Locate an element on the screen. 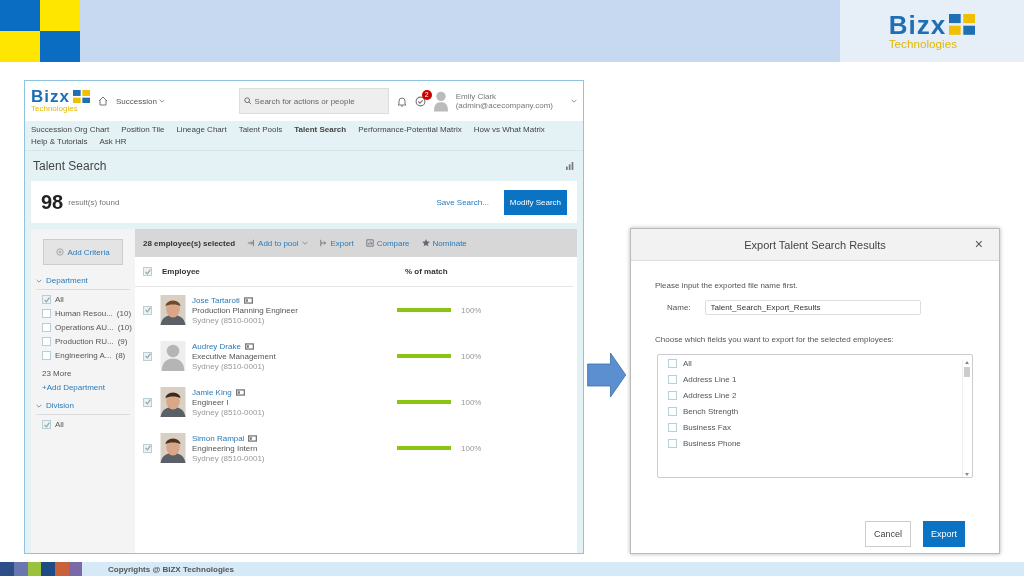 This screenshot has height=576, width=1024. bar-chart-icon is located at coordinates (570, 166).